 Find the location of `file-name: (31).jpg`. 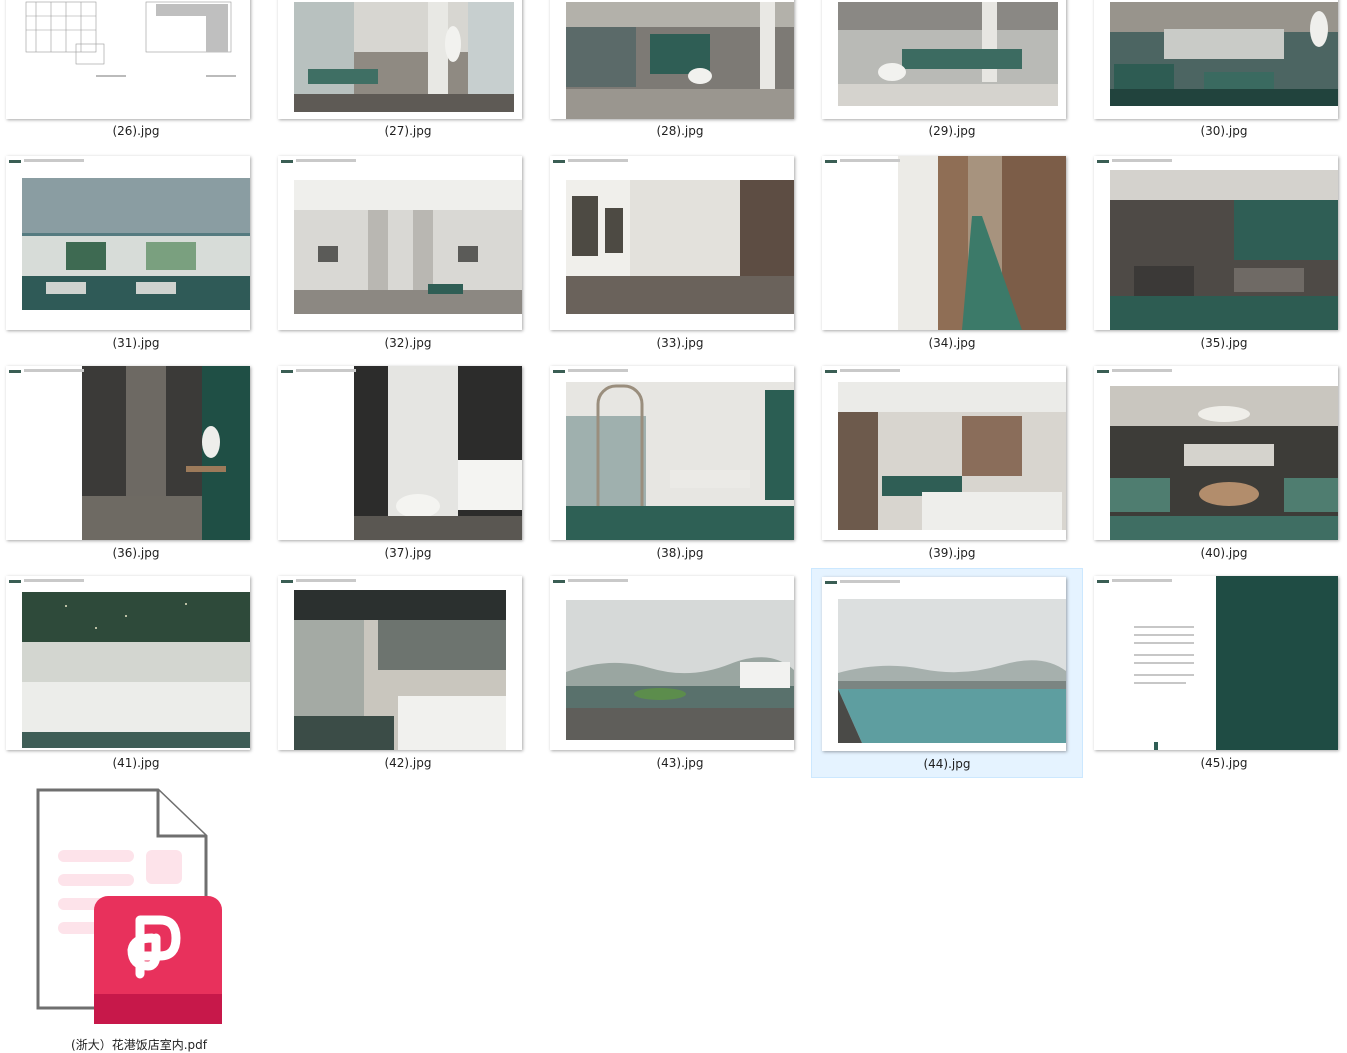

file-name: (31).jpg is located at coordinates (136, 343).